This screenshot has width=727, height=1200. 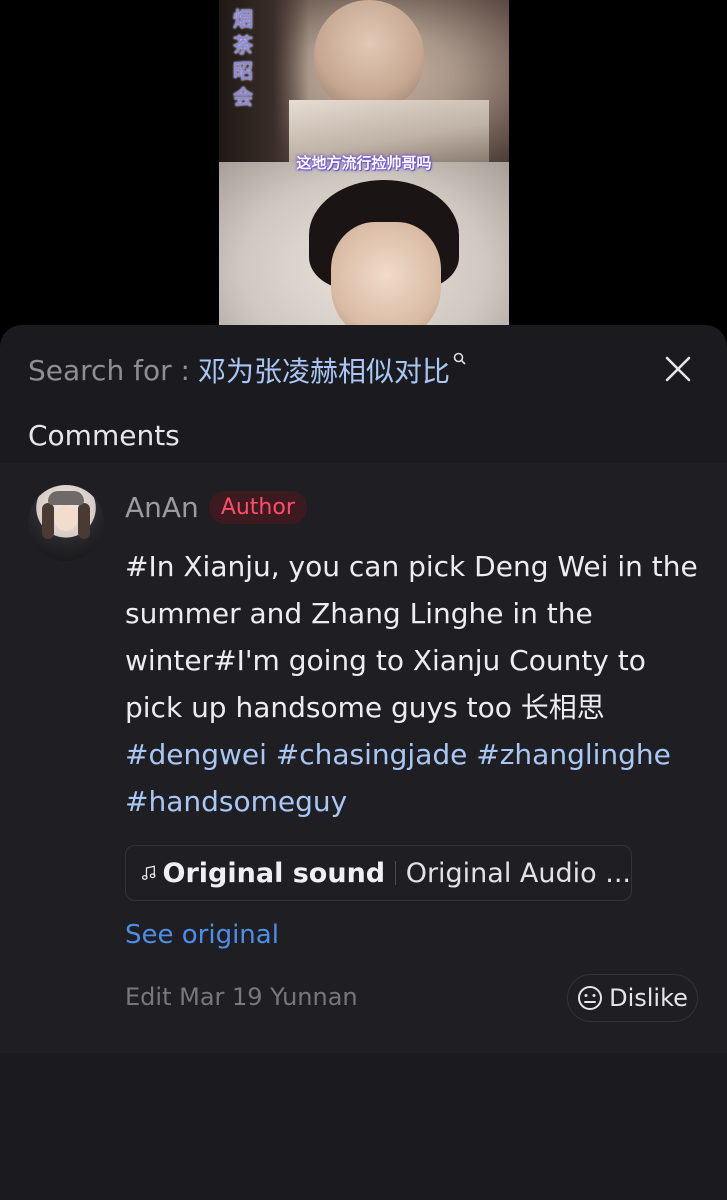 What do you see at coordinates (648, 998) in the screenshot?
I see `dislike-label: Dislike` at bounding box center [648, 998].